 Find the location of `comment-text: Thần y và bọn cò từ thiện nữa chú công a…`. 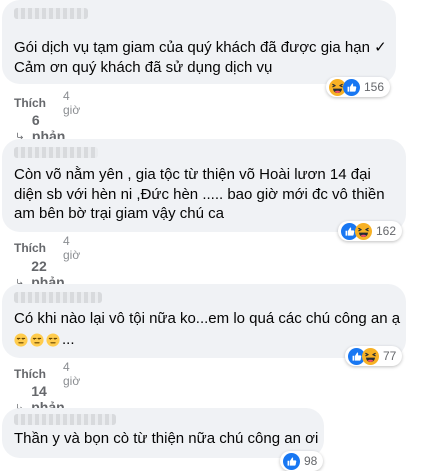

comment-text: Thần y và bọn cò từ thiện nữa chú công a… is located at coordinates (166, 438).